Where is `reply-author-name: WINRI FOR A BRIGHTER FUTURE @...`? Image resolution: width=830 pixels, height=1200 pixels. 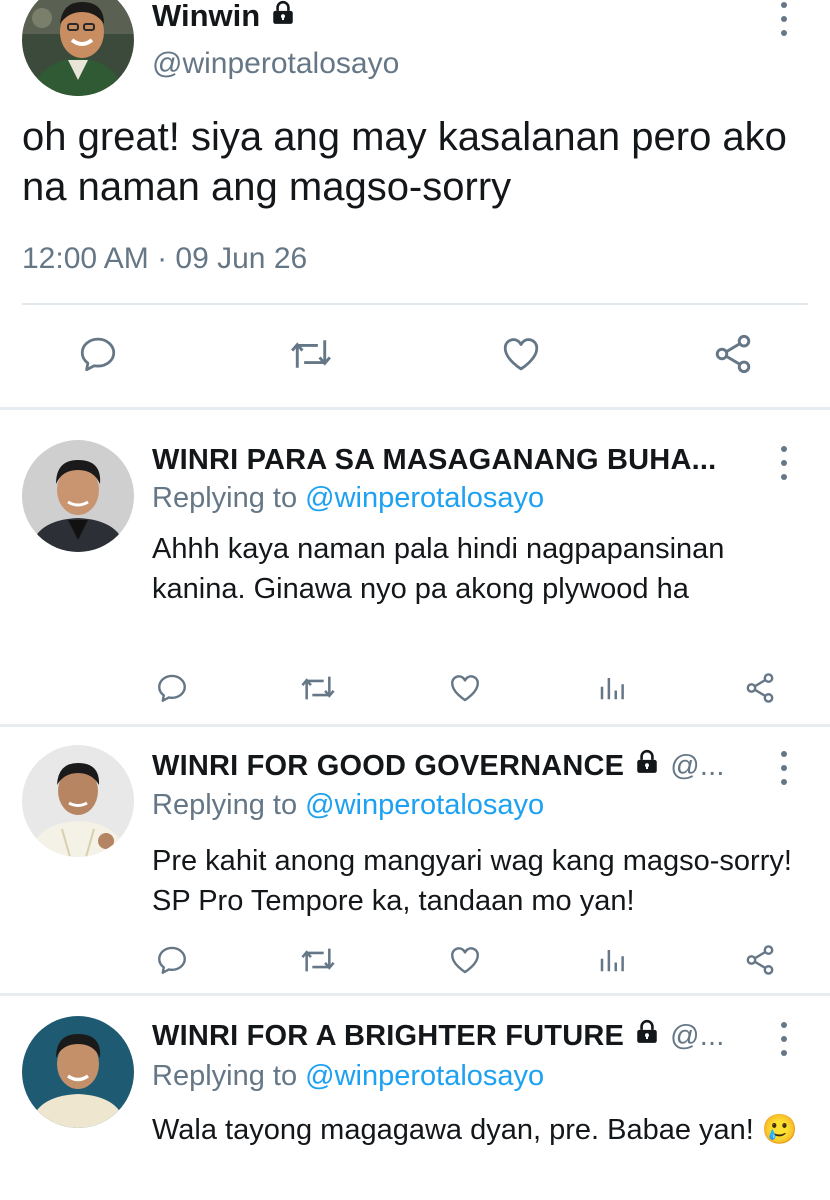
reply-author-name: WINRI FOR A BRIGHTER FUTURE @... is located at coordinates (438, 1036).